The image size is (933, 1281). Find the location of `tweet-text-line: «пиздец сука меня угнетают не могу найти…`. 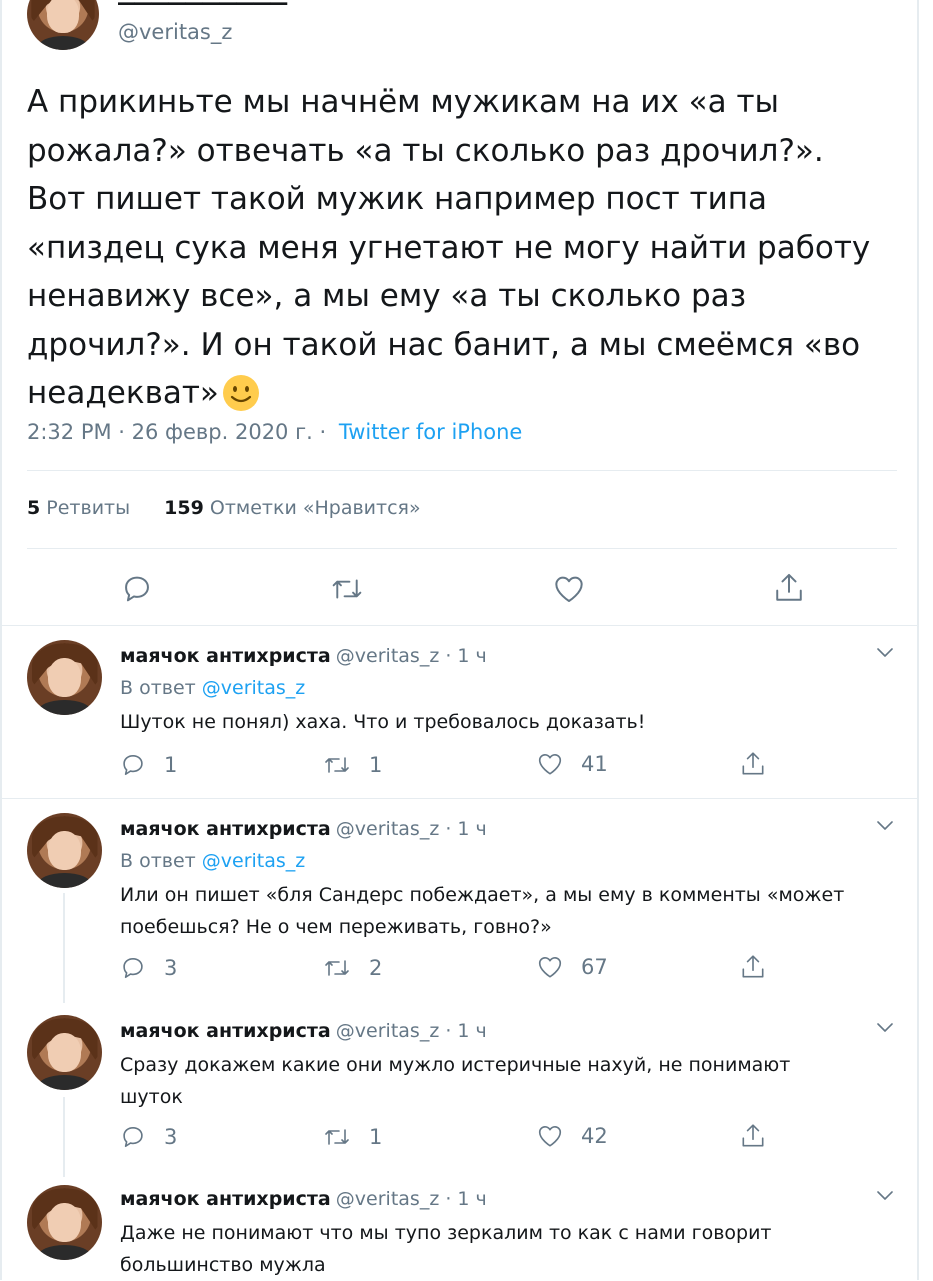

tweet-text-line: «пиздец сука меня угнетают не могу найти… is located at coordinates (449, 247).